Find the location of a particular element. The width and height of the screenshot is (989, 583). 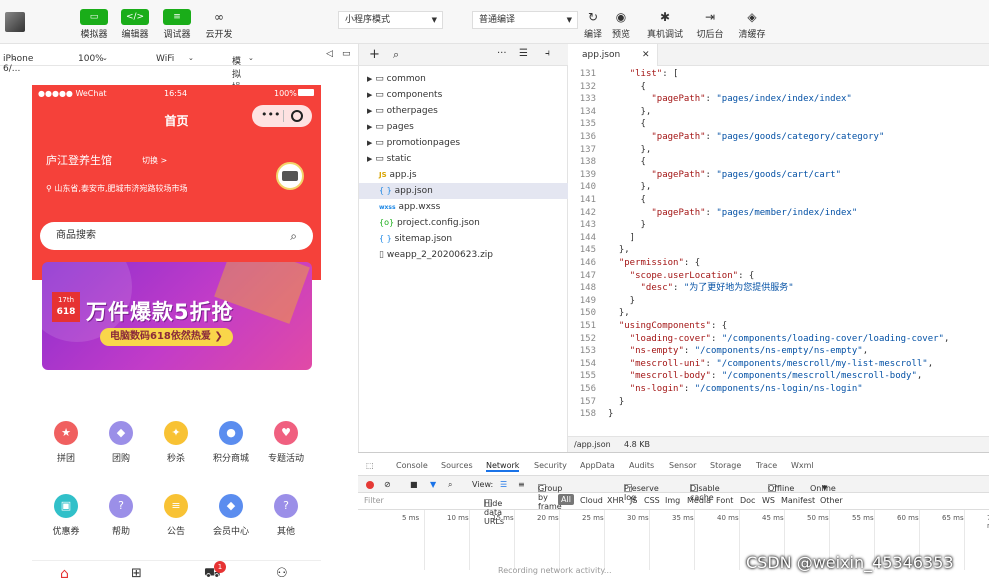

type-filter-xhr: XHR is located at coordinates (615, 500).